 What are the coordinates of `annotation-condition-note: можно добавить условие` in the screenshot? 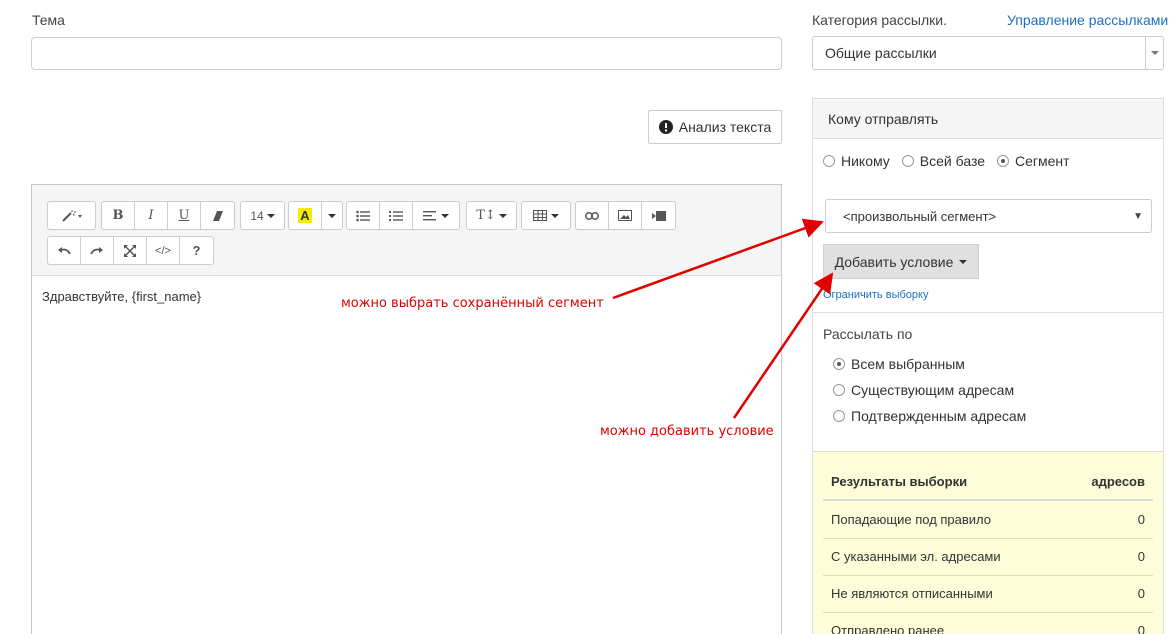 It's located at (687, 431).